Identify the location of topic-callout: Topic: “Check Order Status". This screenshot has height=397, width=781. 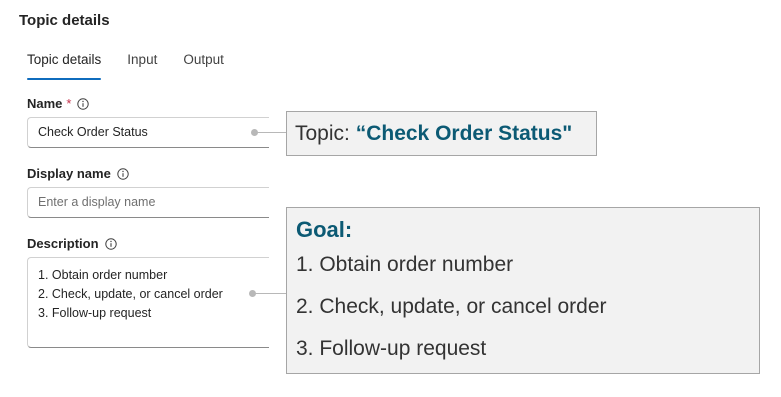
(441, 133).